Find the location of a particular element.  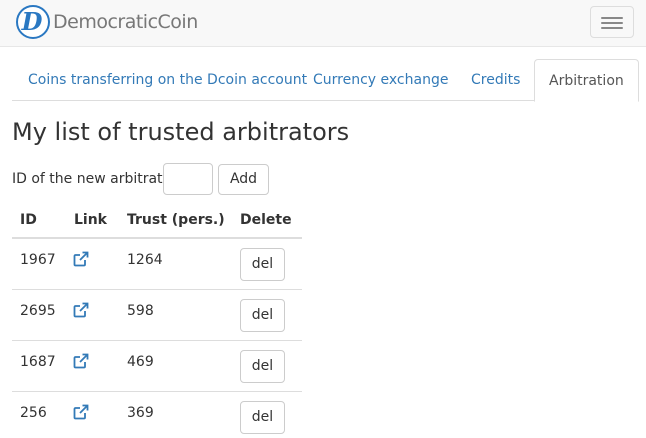

tab-credits: Credits is located at coordinates (495, 80).